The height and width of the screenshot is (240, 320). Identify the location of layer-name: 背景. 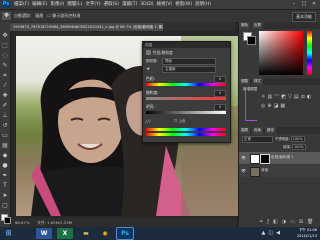
(264, 170).